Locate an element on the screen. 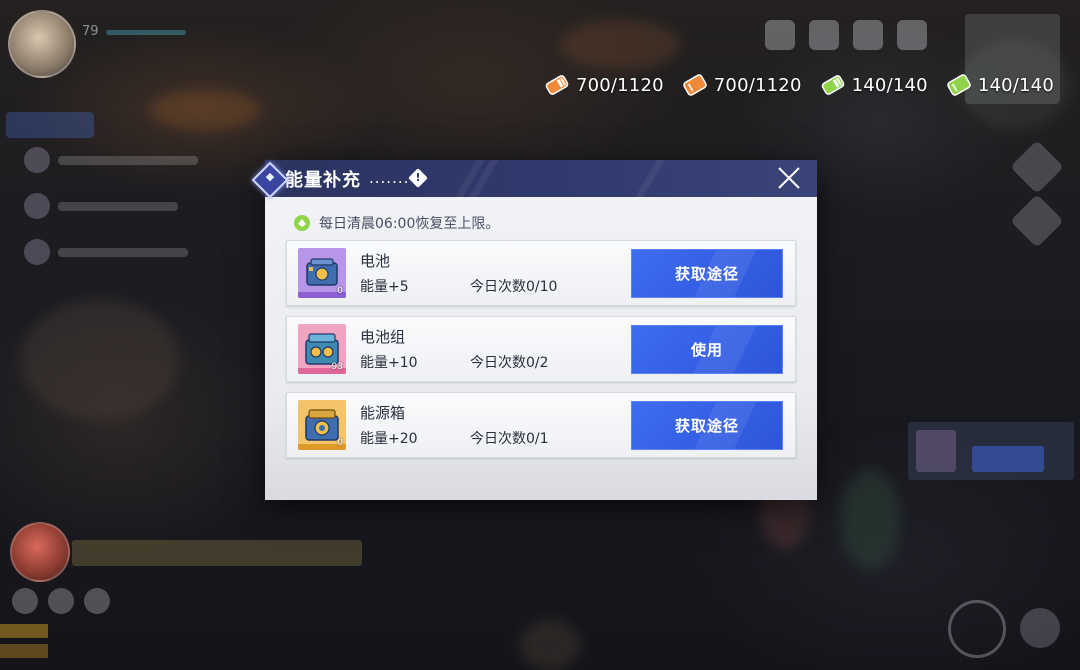 Image resolution: width=1080 pixels, height=670 pixels. chat-avatar is located at coordinates (40, 552).